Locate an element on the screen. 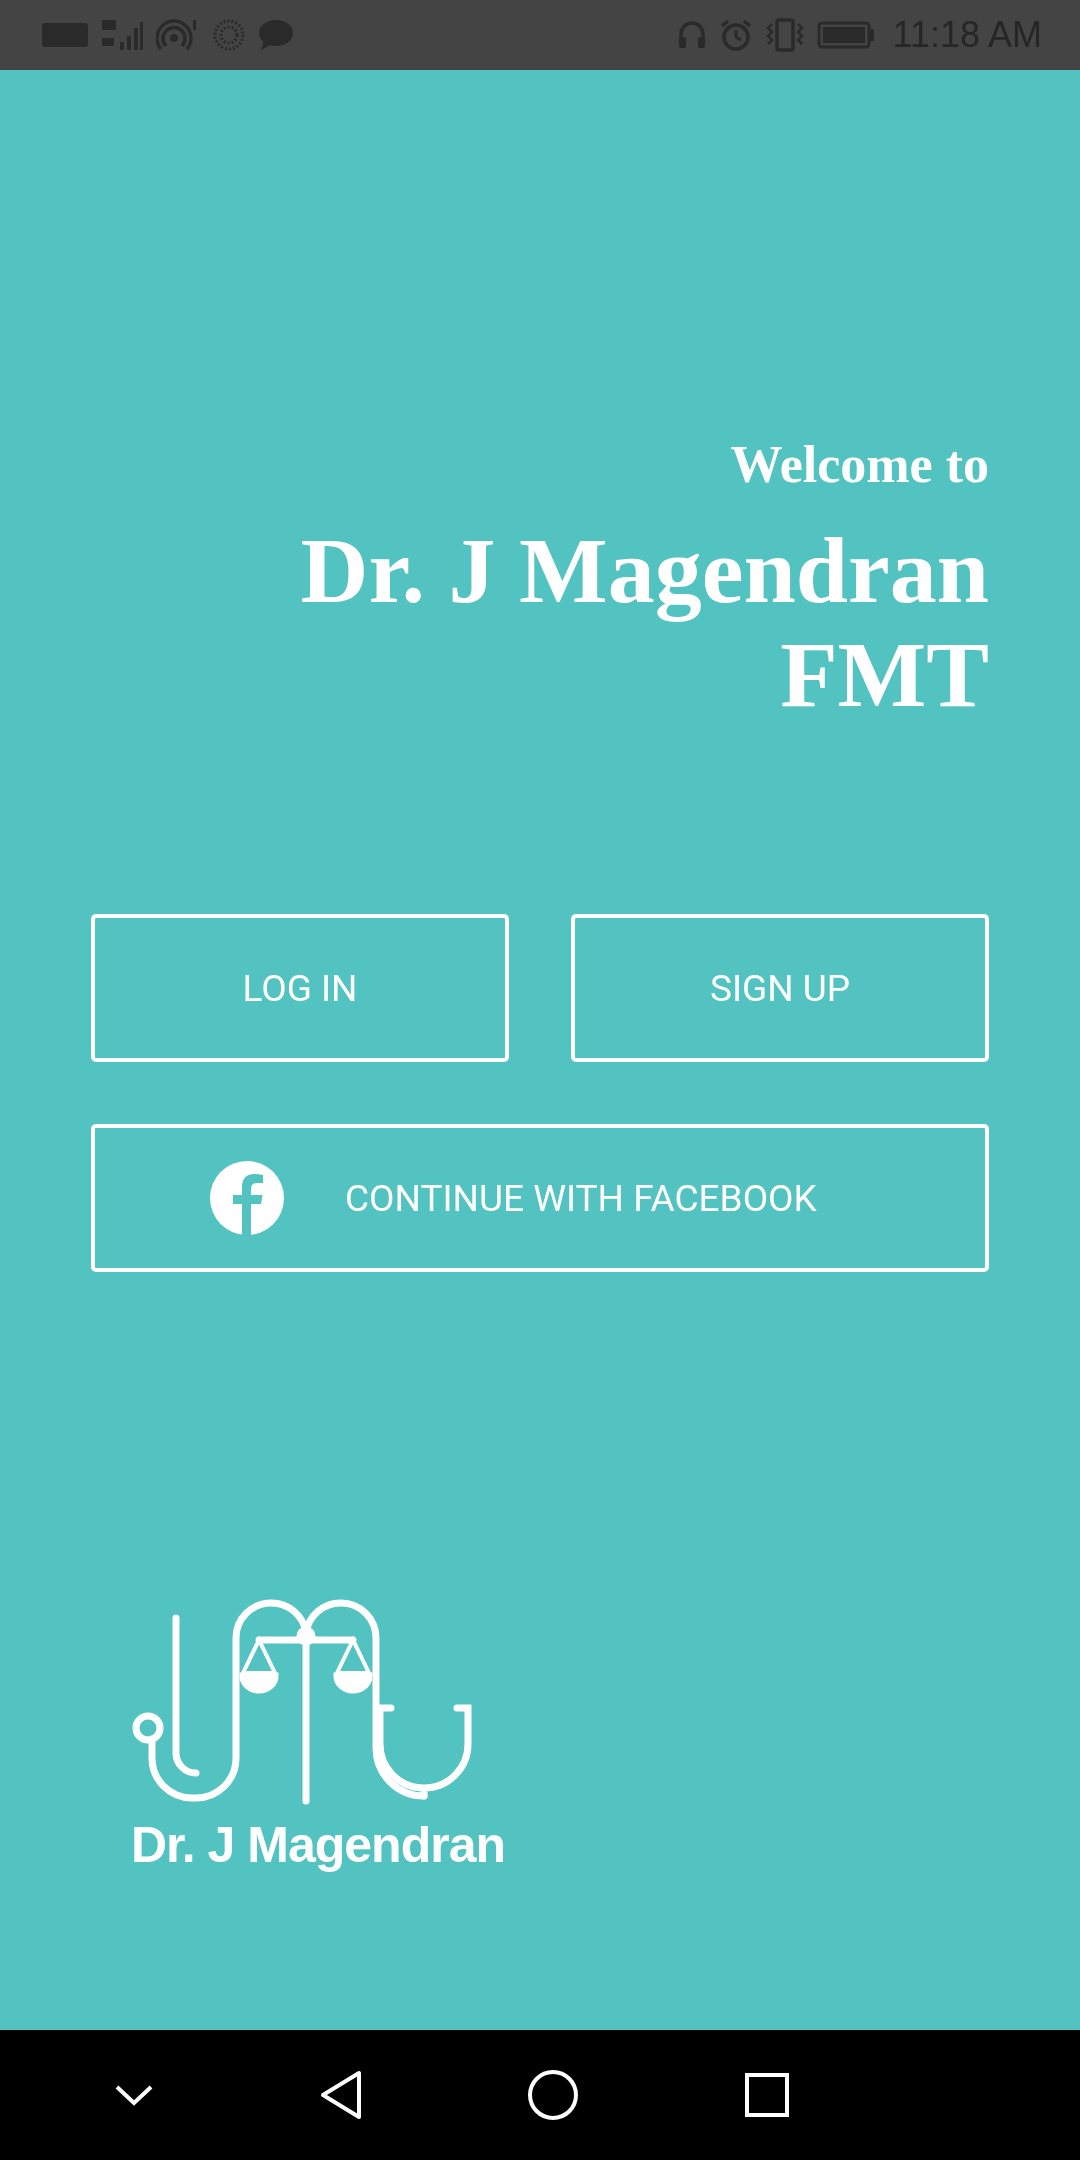  welcome-text: Welcome to is located at coordinates (859, 465).